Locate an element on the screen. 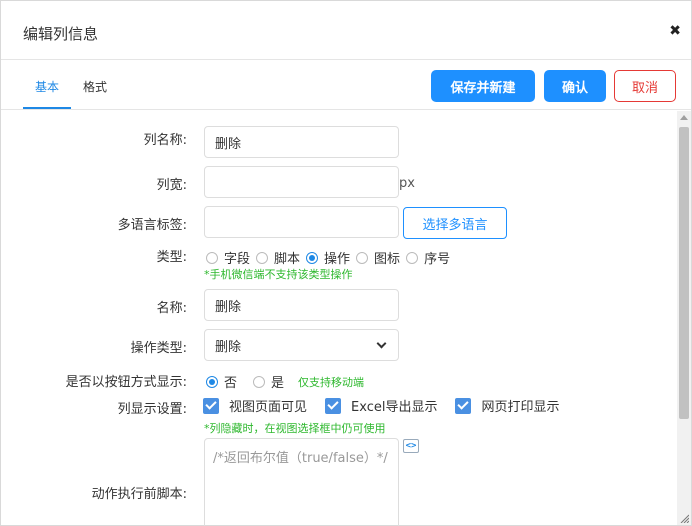 This screenshot has width=692, height=526. tab-basic: 基本 is located at coordinates (47, 86).